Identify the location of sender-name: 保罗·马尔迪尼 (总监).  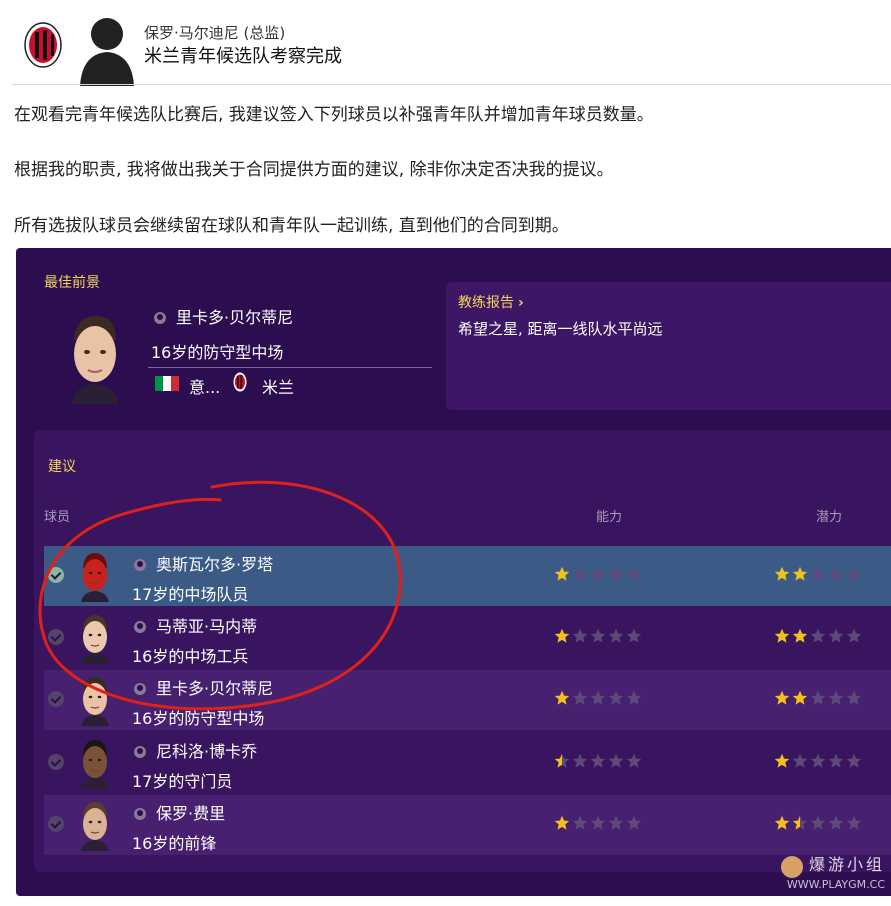
(215, 33).